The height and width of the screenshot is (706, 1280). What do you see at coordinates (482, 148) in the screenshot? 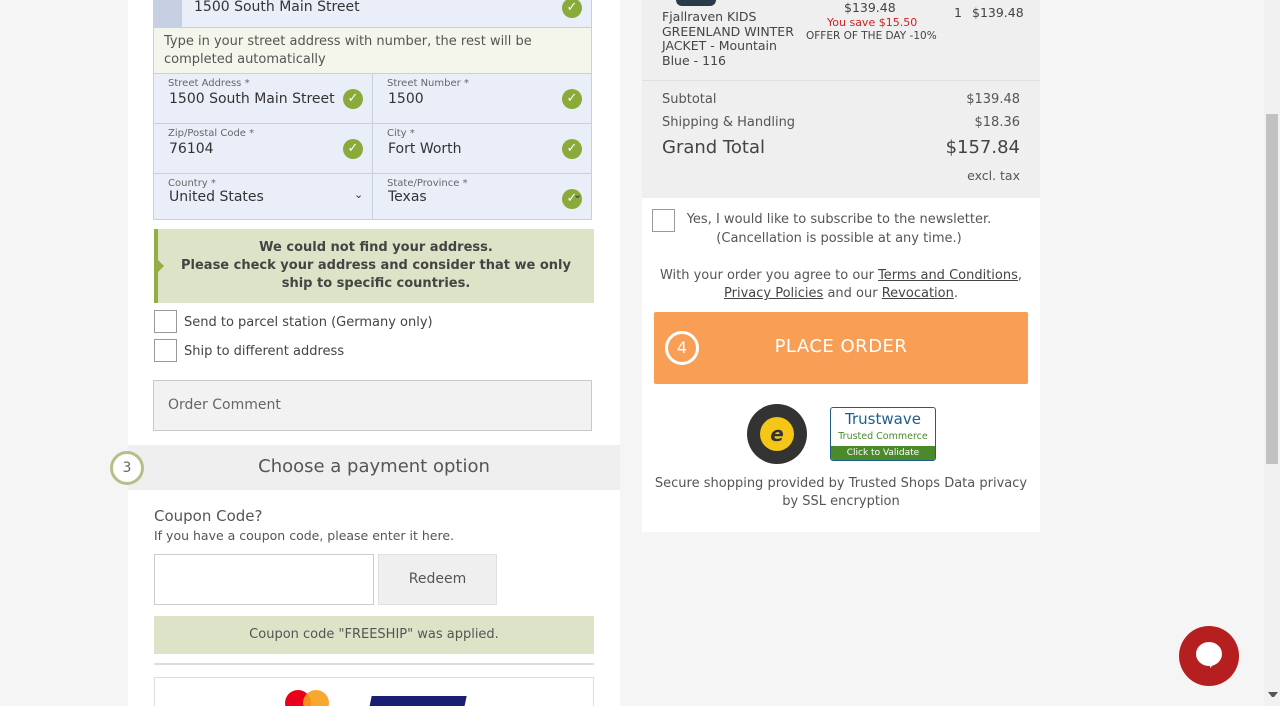
I see `city-field: City * Fort Worth ✓` at bounding box center [482, 148].